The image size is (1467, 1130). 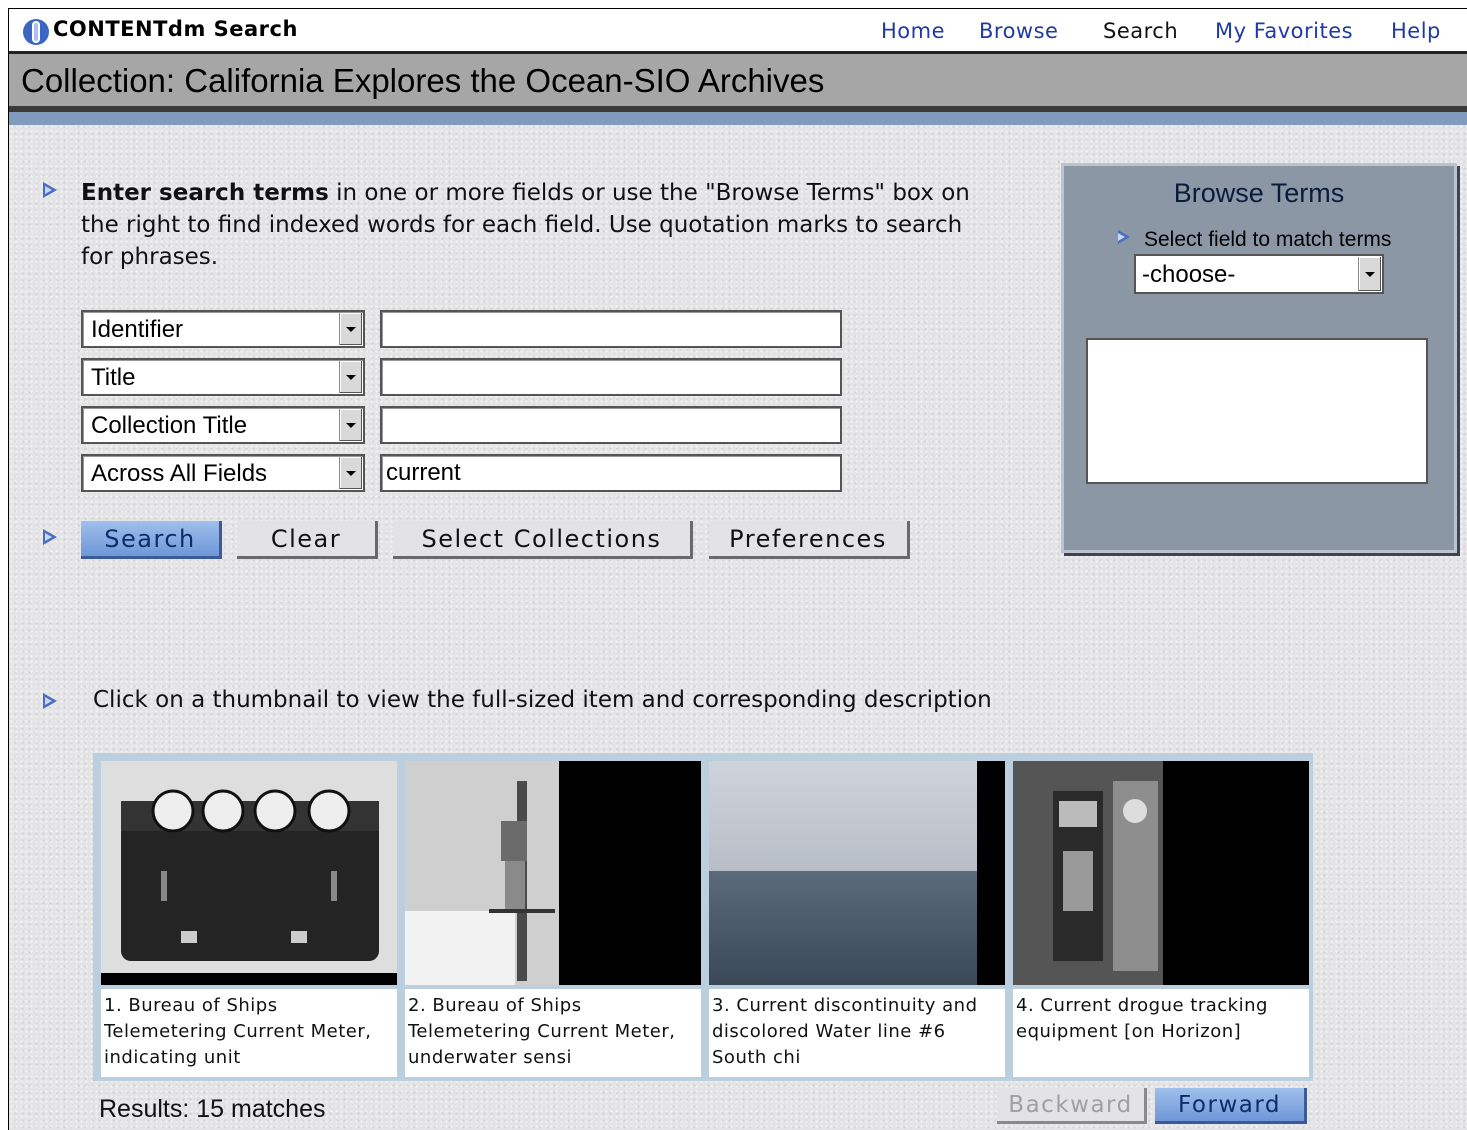 What do you see at coordinates (611, 473) in the screenshot?
I see `search-input-4: current` at bounding box center [611, 473].